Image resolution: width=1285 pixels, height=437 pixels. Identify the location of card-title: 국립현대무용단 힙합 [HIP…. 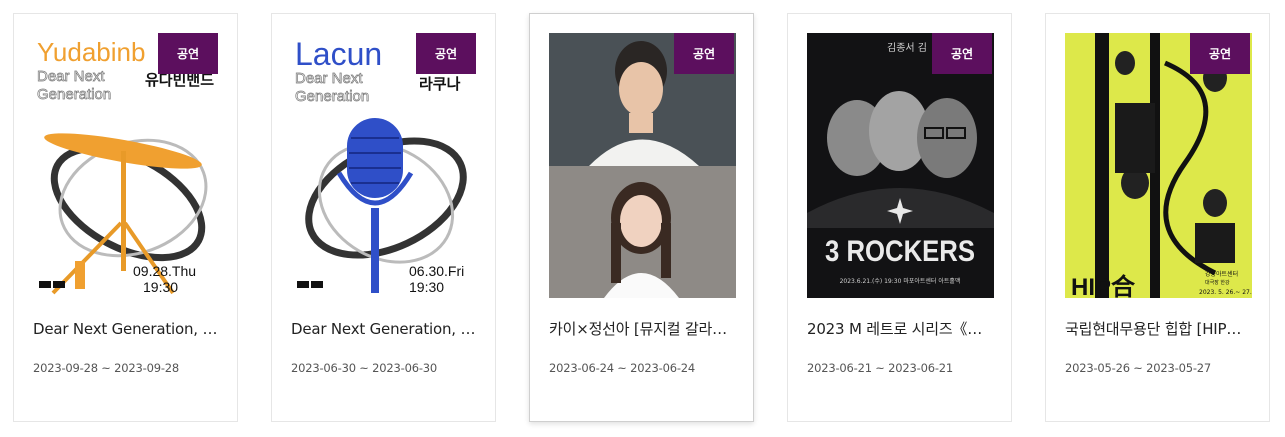
(1158, 328).